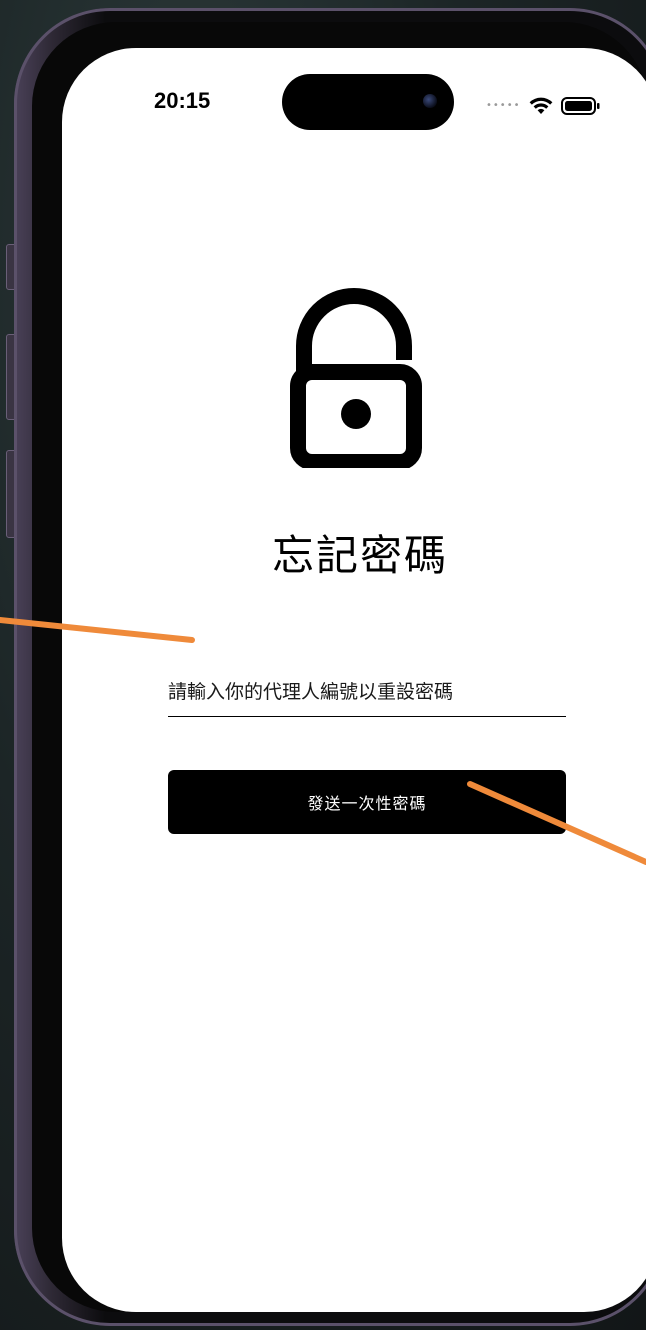 The height and width of the screenshot is (1330, 646). I want to click on status-indicators: •••••, so click(543, 106).